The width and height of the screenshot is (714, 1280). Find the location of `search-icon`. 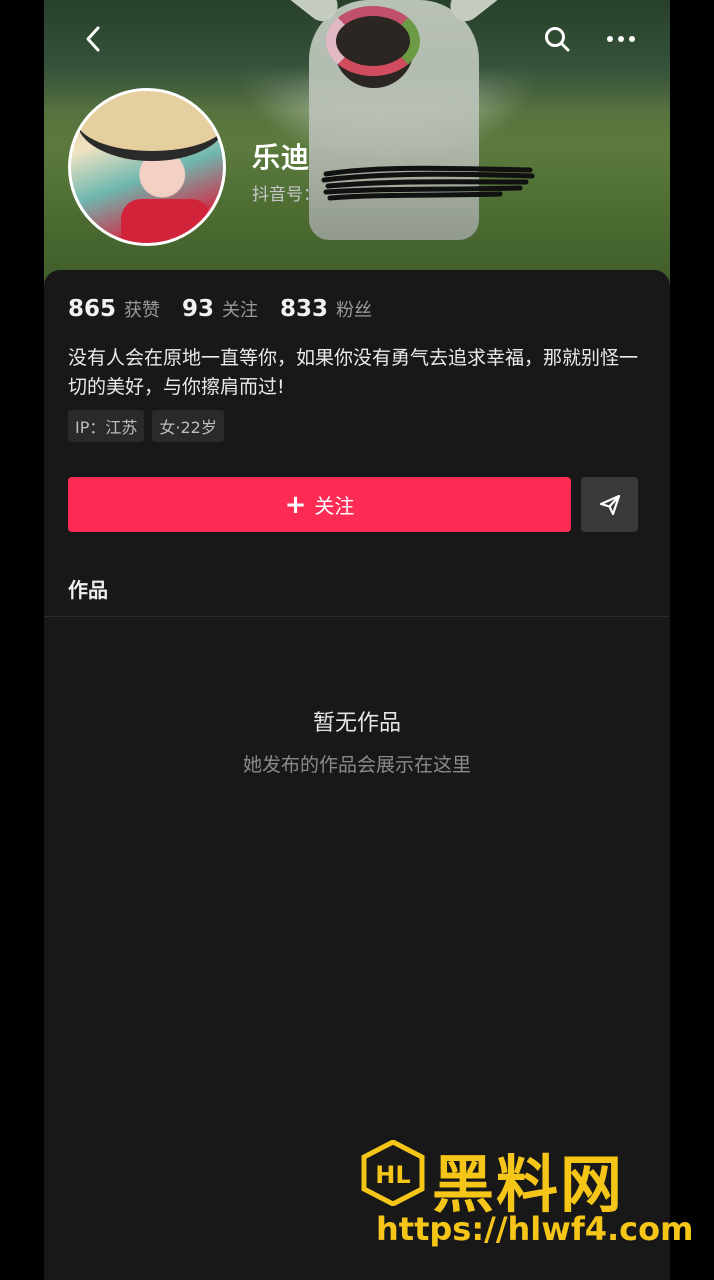

search-icon is located at coordinates (557, 39).